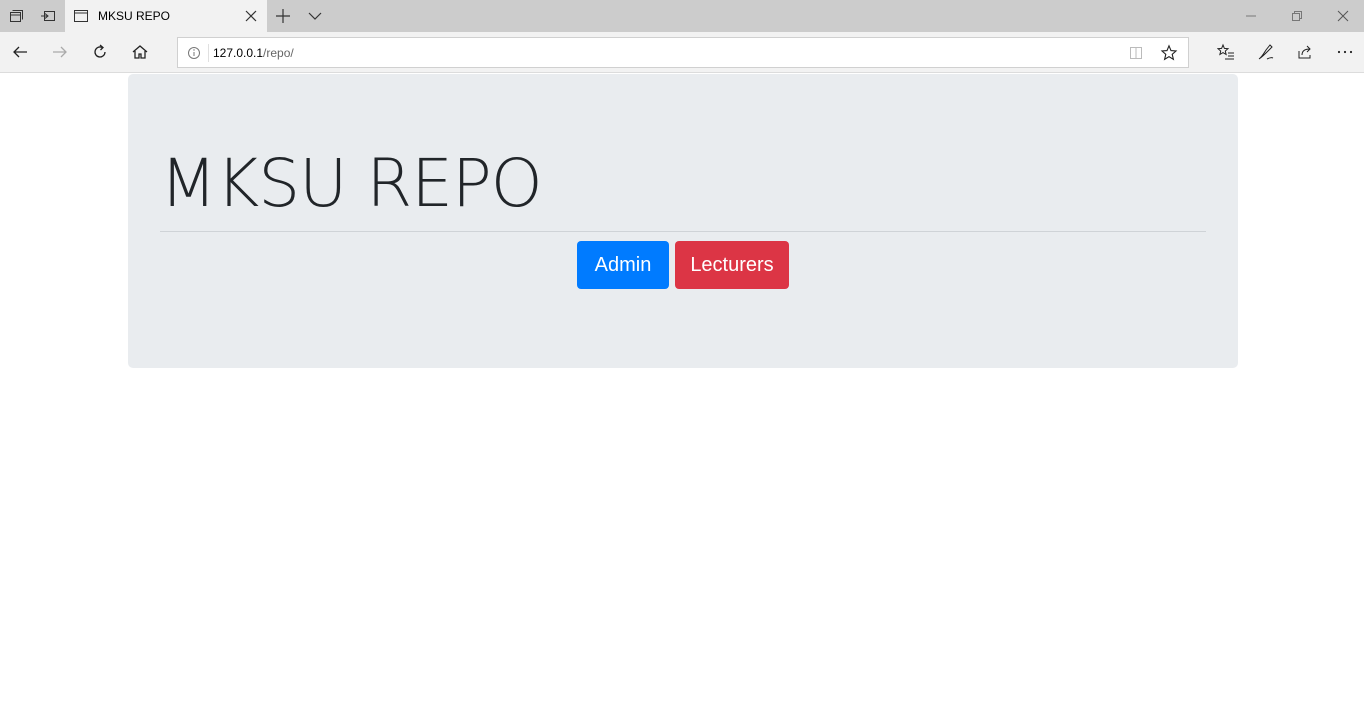  I want to click on refresh-icon, so click(100, 51).